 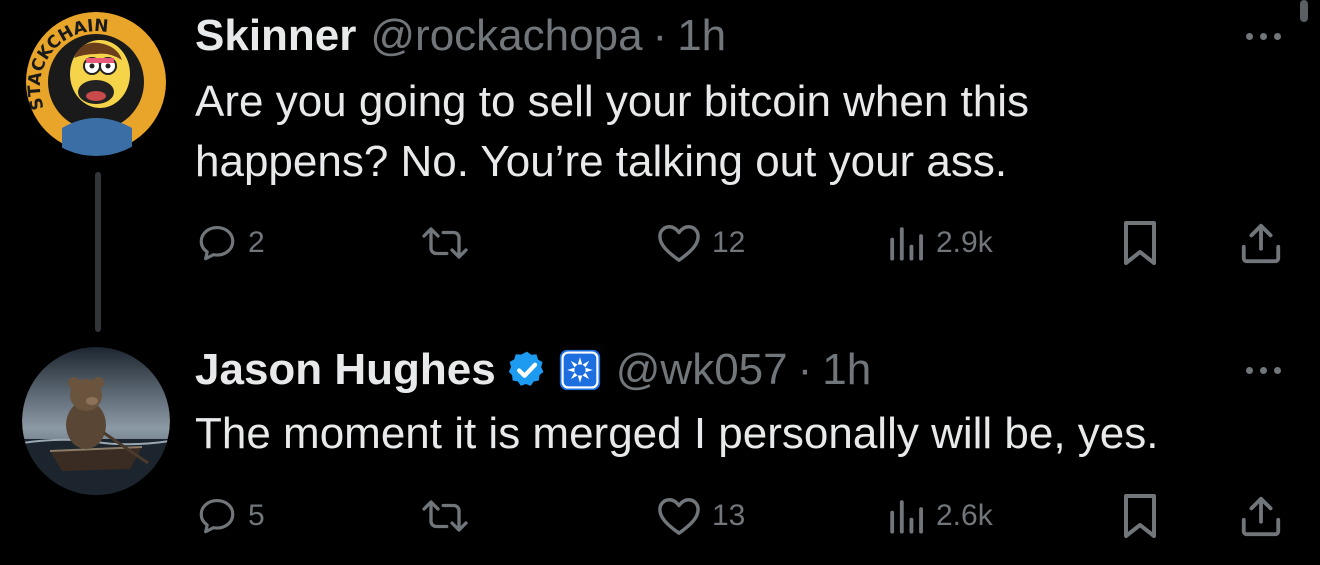 I want to click on avatar, so click(x=96, y=421).